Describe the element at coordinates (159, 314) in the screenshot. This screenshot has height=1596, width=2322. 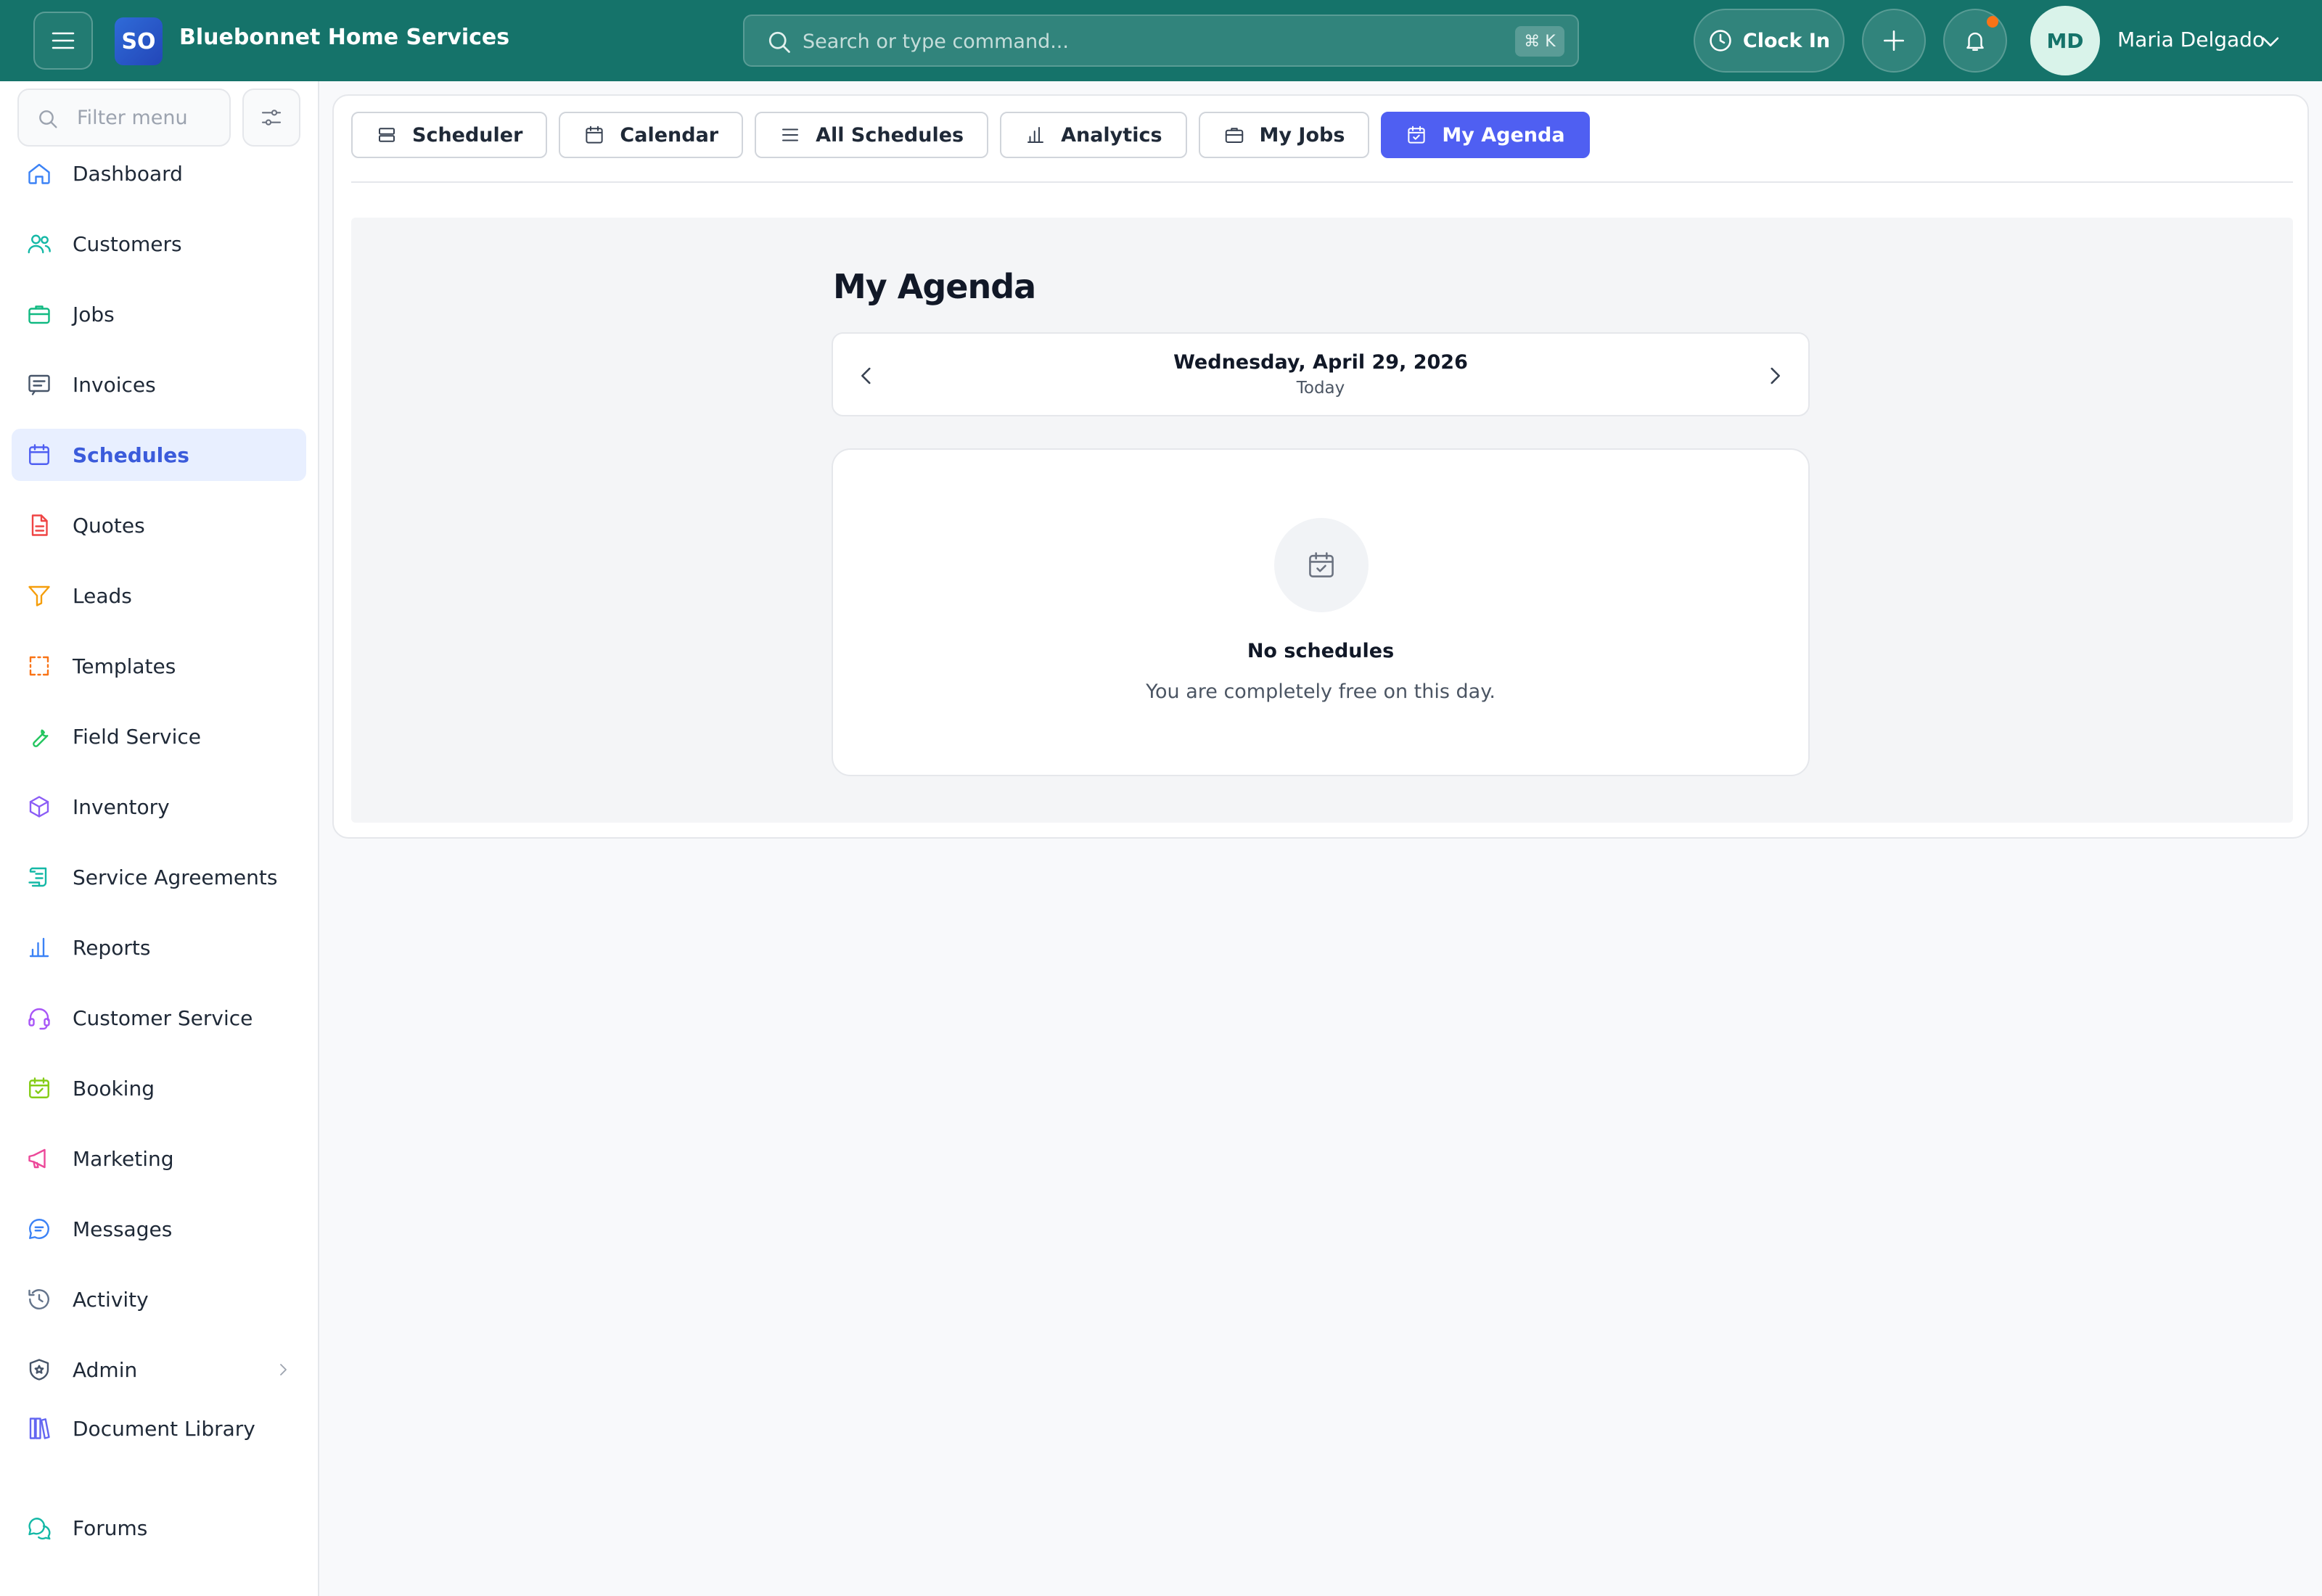
I see `sidebar-item-jobs: Jobs` at that location.